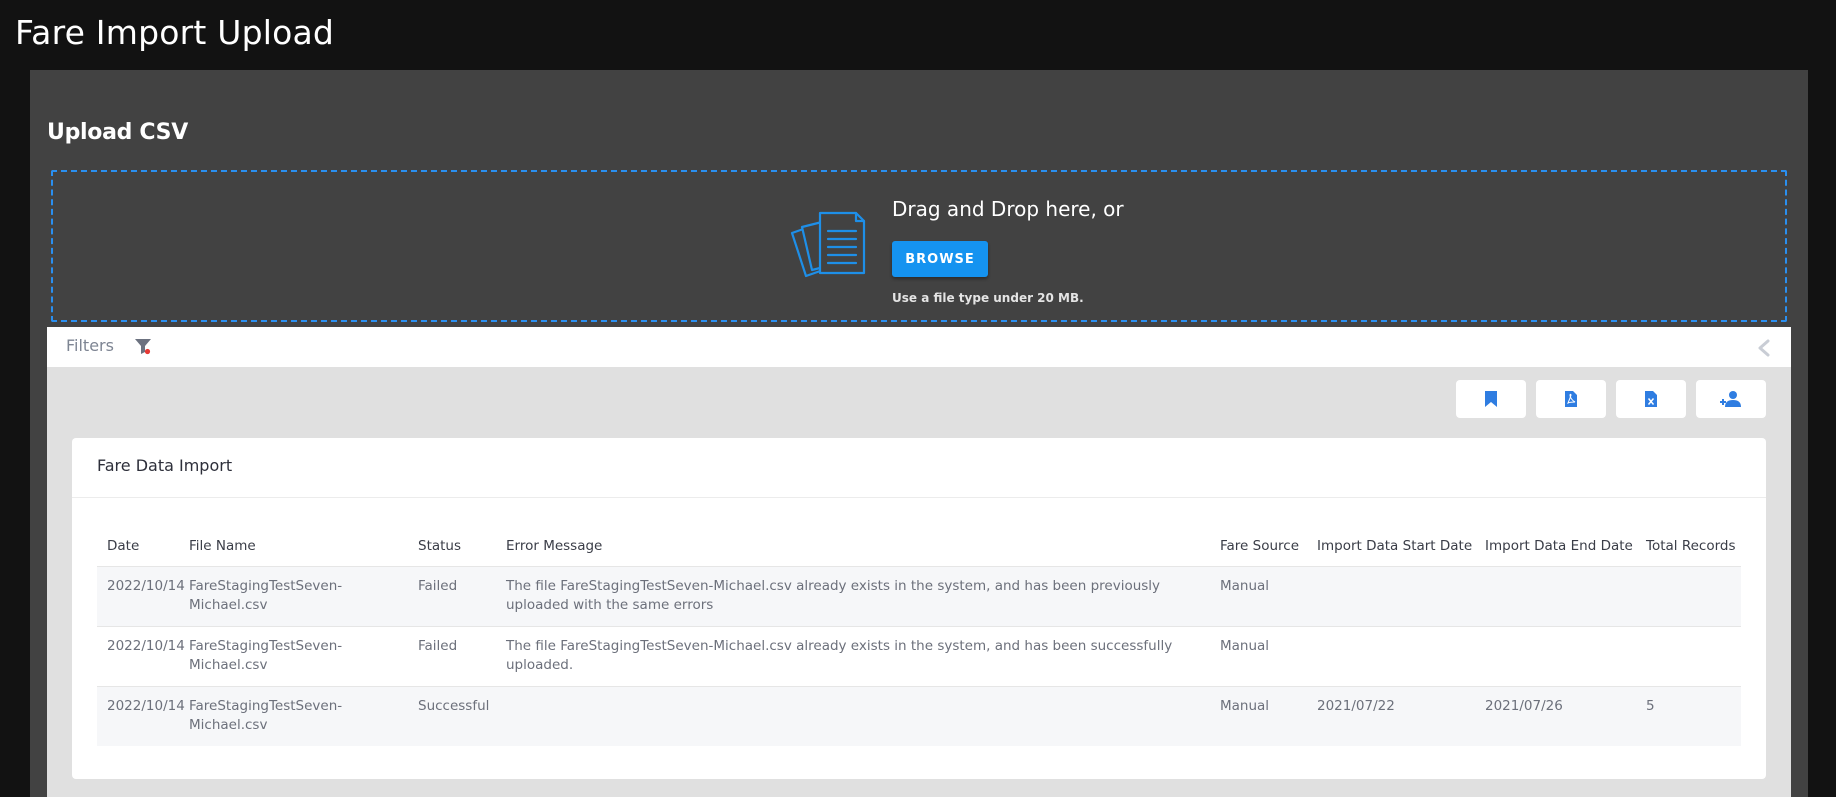 The image size is (1836, 797). I want to click on filters-bar: Filters, so click(919, 347).